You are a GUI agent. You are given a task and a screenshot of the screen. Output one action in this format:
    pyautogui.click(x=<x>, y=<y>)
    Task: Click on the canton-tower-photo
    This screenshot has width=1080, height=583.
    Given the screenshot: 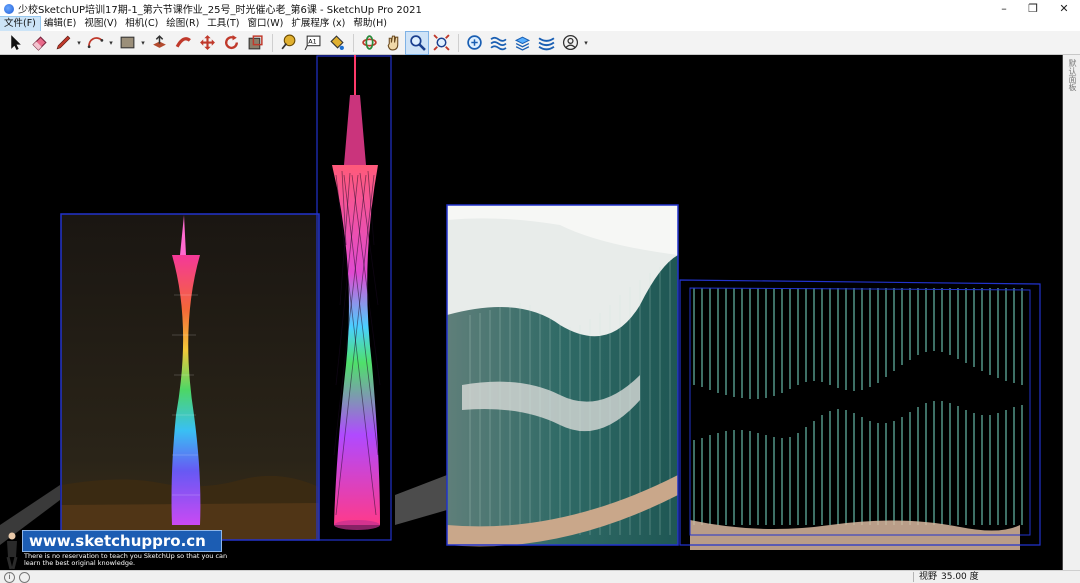 What is the action you would take?
    pyautogui.click(x=190, y=377)
    